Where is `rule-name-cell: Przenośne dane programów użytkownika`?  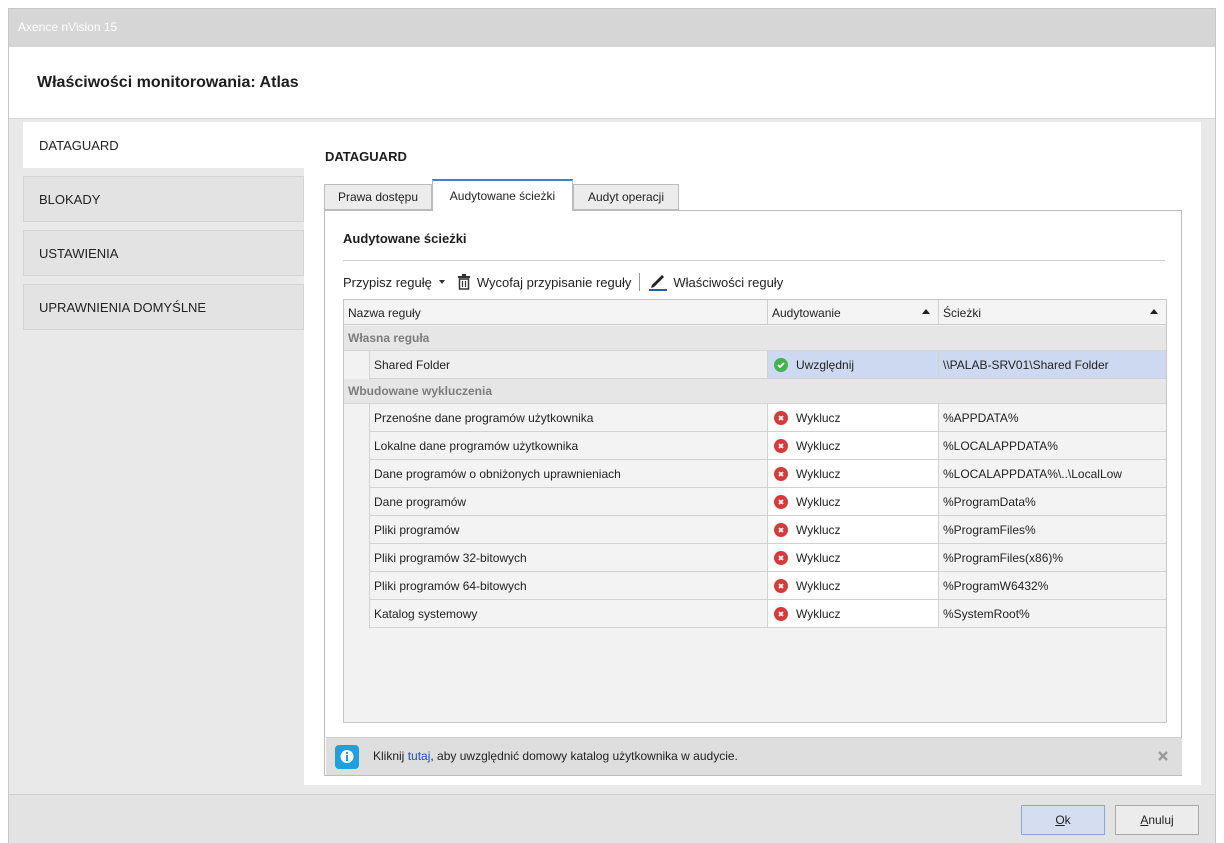 rule-name-cell: Przenośne dane programów użytkownika is located at coordinates (568, 418).